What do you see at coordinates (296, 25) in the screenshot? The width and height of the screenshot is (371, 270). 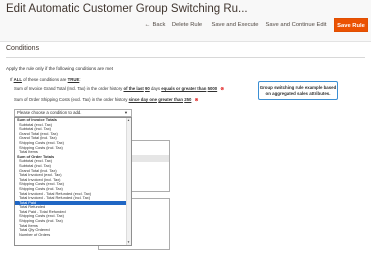 I see `save-and-continue-button: Save and Continue Edit` at bounding box center [296, 25].